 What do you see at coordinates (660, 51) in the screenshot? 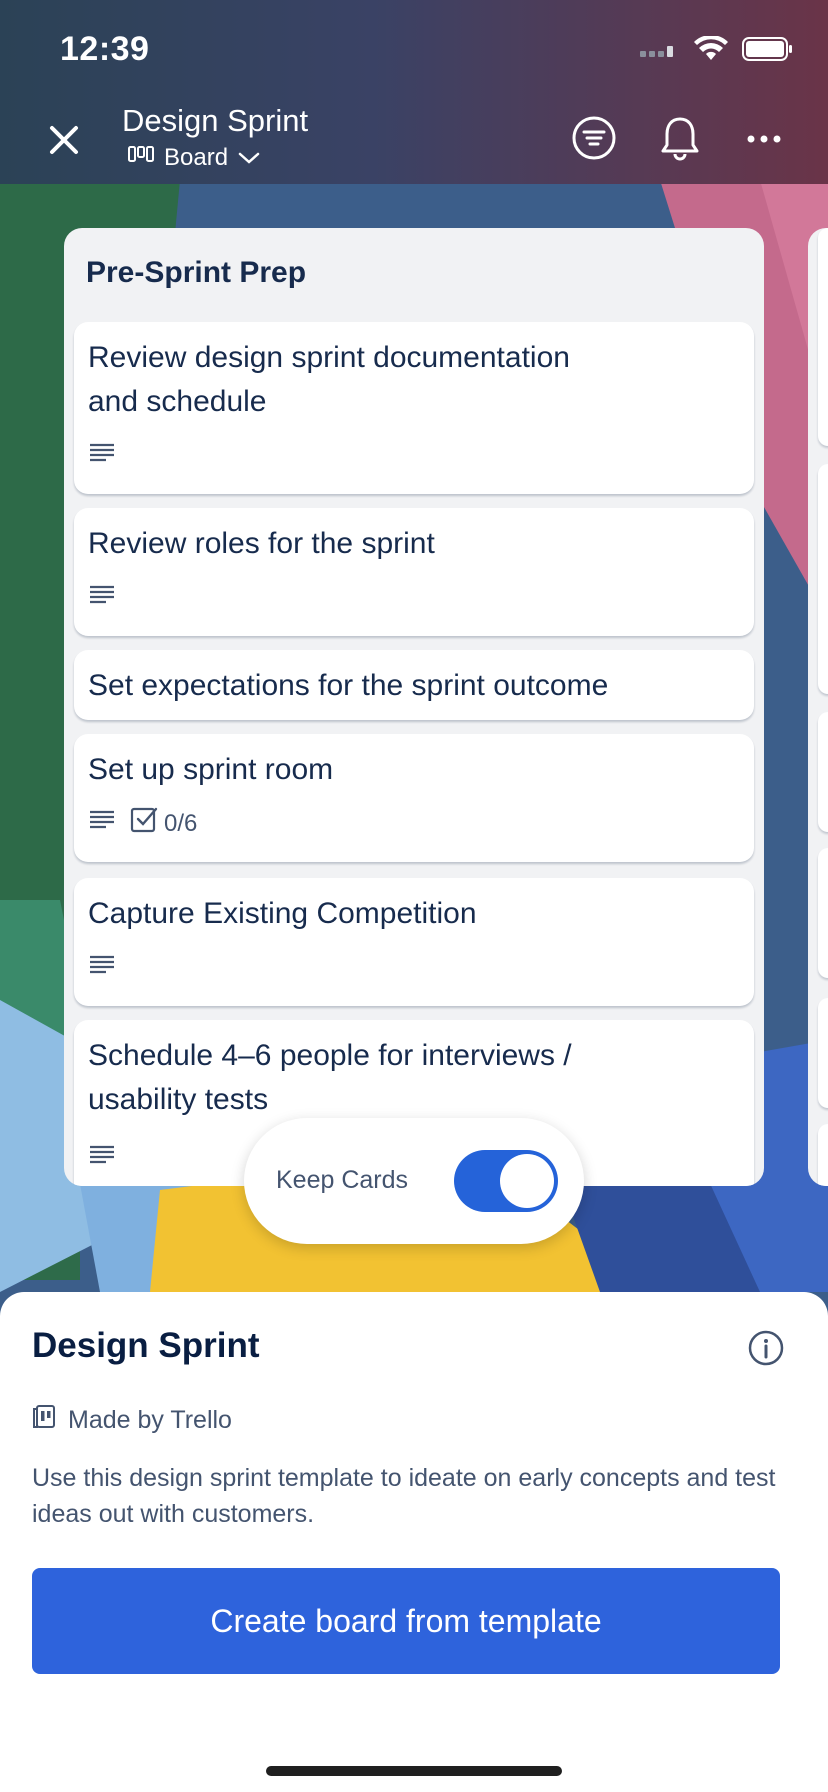
I see `cellular-signal-icon` at bounding box center [660, 51].